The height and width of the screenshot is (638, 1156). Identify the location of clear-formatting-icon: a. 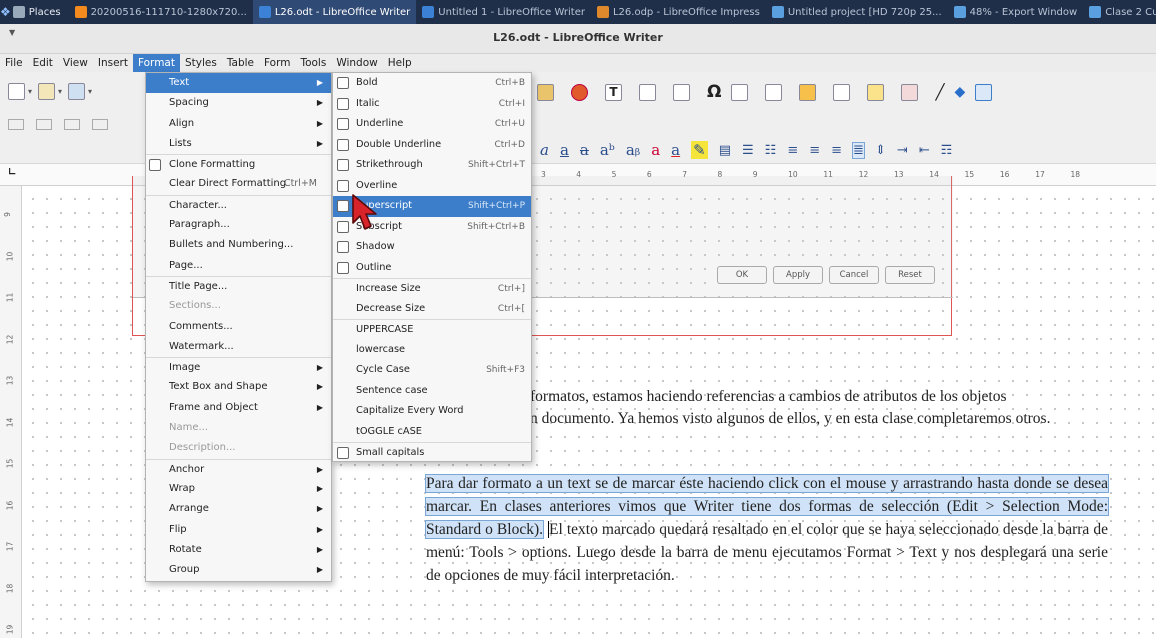
(655, 150).